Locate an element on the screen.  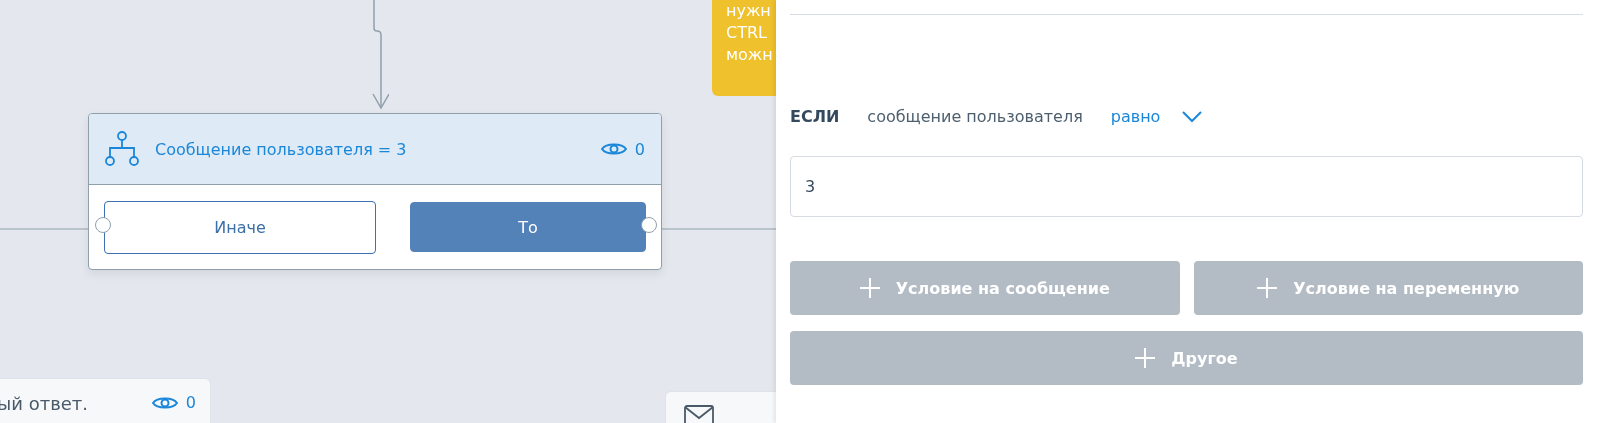
envelope-icon is located at coordinates (699, 414).